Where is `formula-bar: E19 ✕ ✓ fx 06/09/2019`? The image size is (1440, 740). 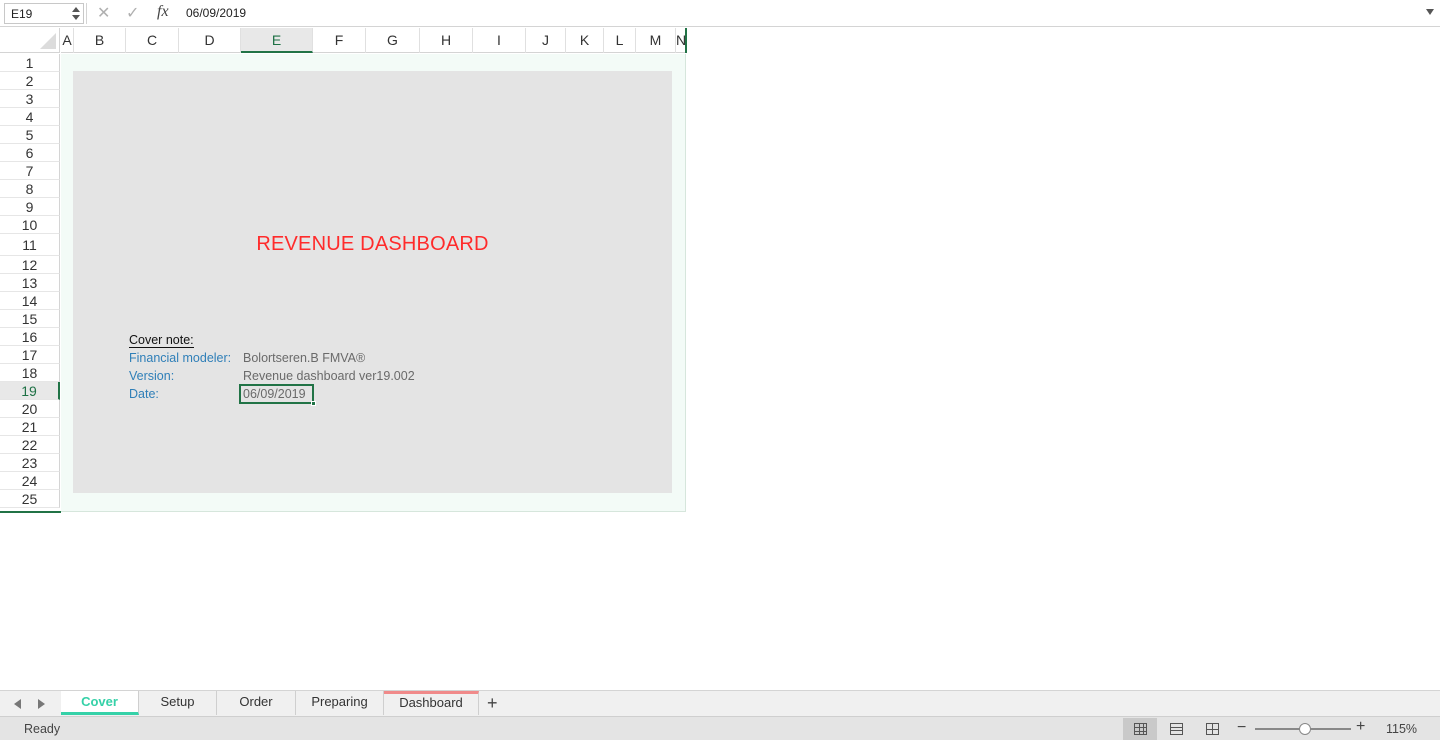 formula-bar: E19 ✕ ✓ fx 06/09/2019 is located at coordinates (720, 13).